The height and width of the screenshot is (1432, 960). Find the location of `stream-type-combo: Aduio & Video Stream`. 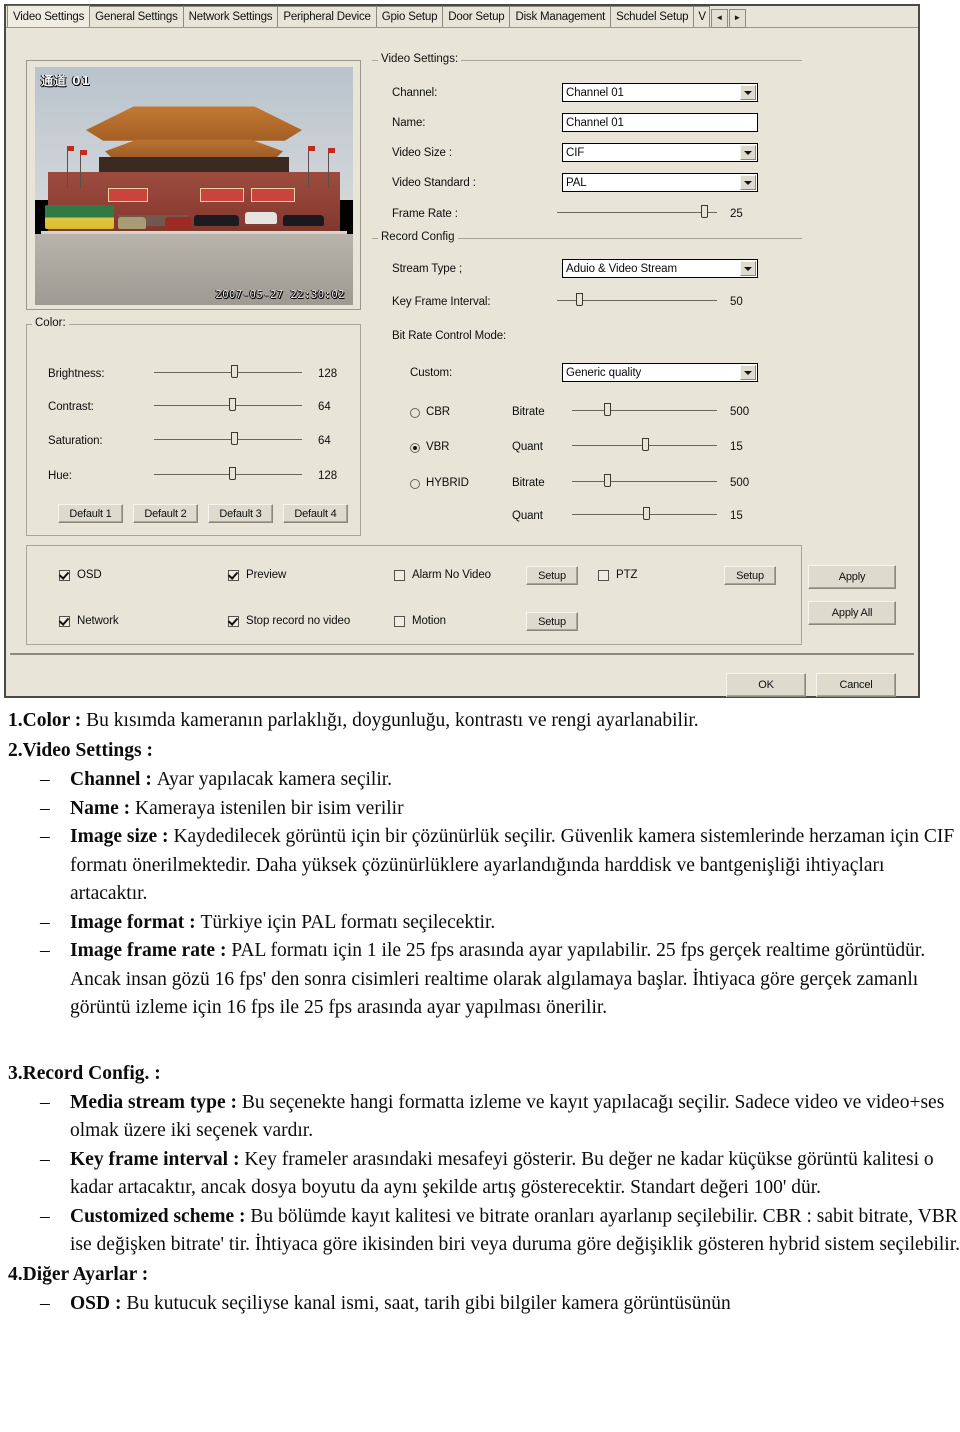

stream-type-combo: Aduio & Video Stream is located at coordinates (660, 268).